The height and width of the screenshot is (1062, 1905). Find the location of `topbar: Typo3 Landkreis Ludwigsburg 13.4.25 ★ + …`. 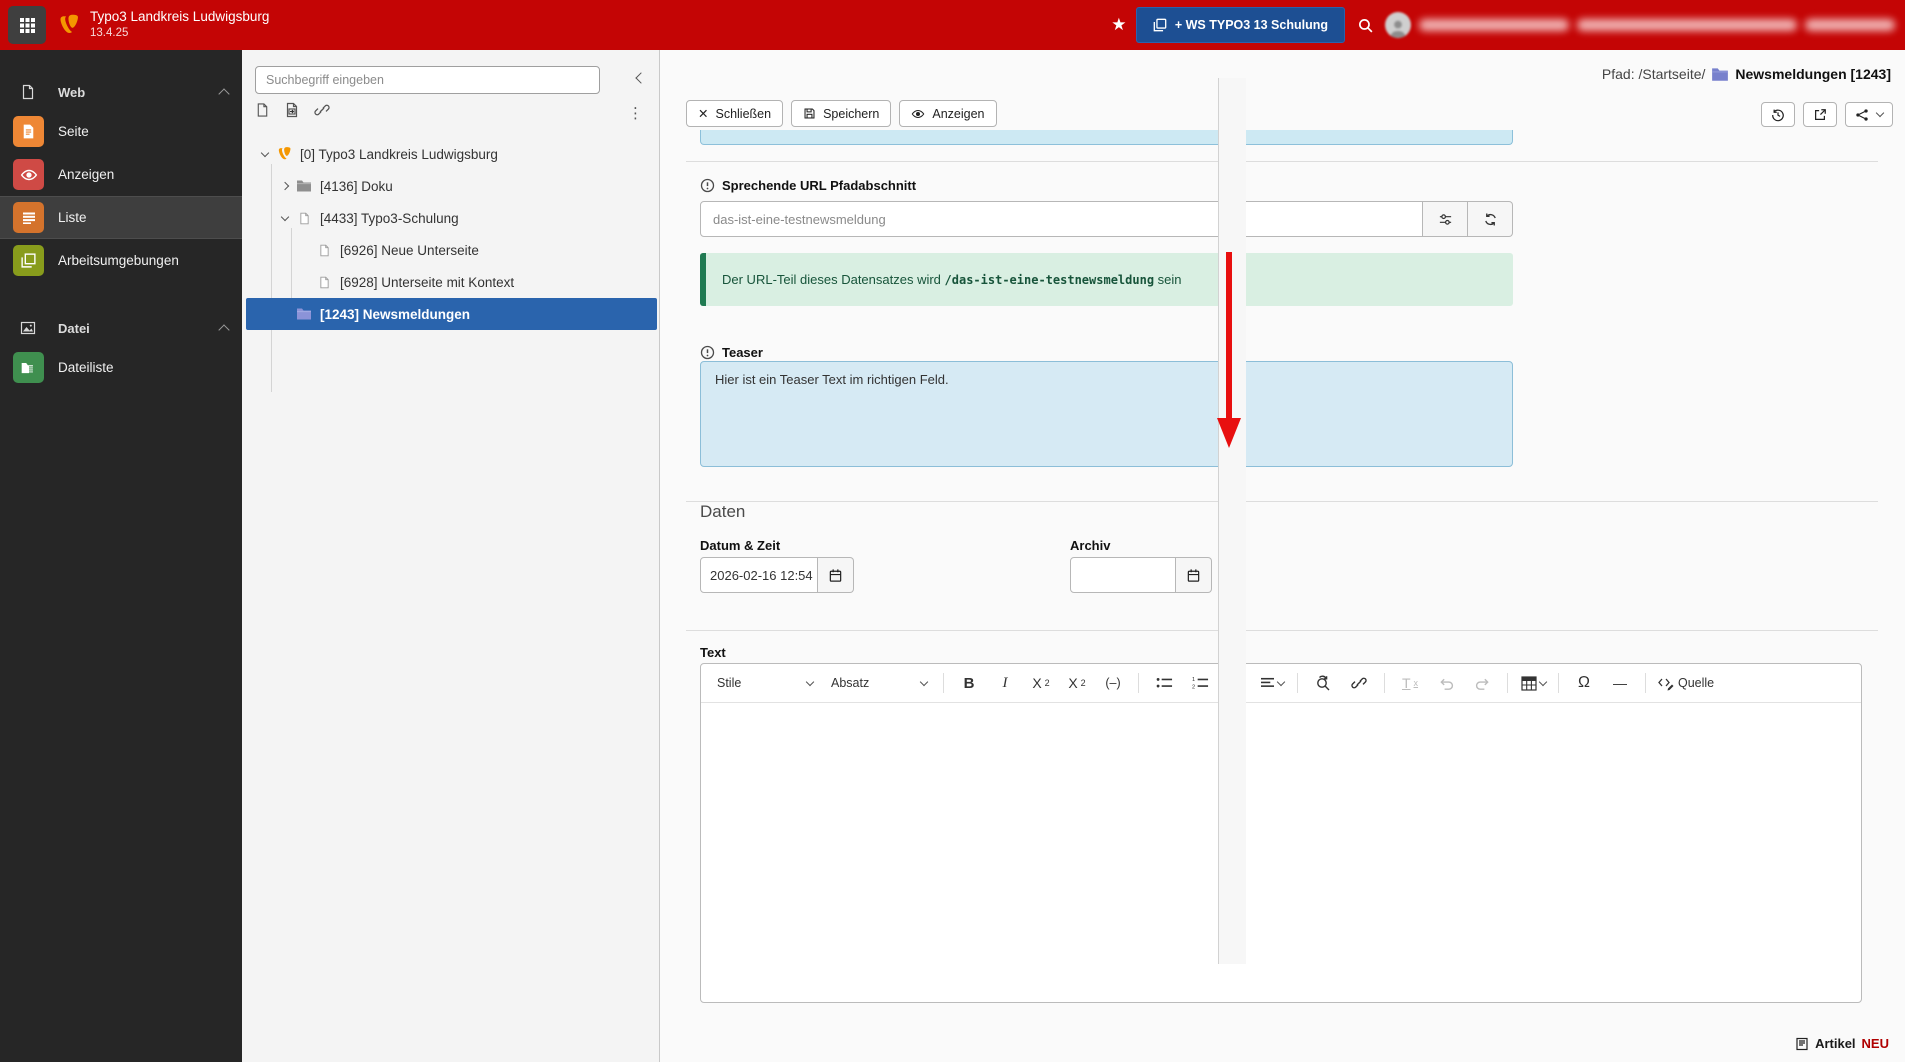

topbar: Typo3 Landkreis Ludwigsburg 13.4.25 ★ + … is located at coordinates (952, 25).